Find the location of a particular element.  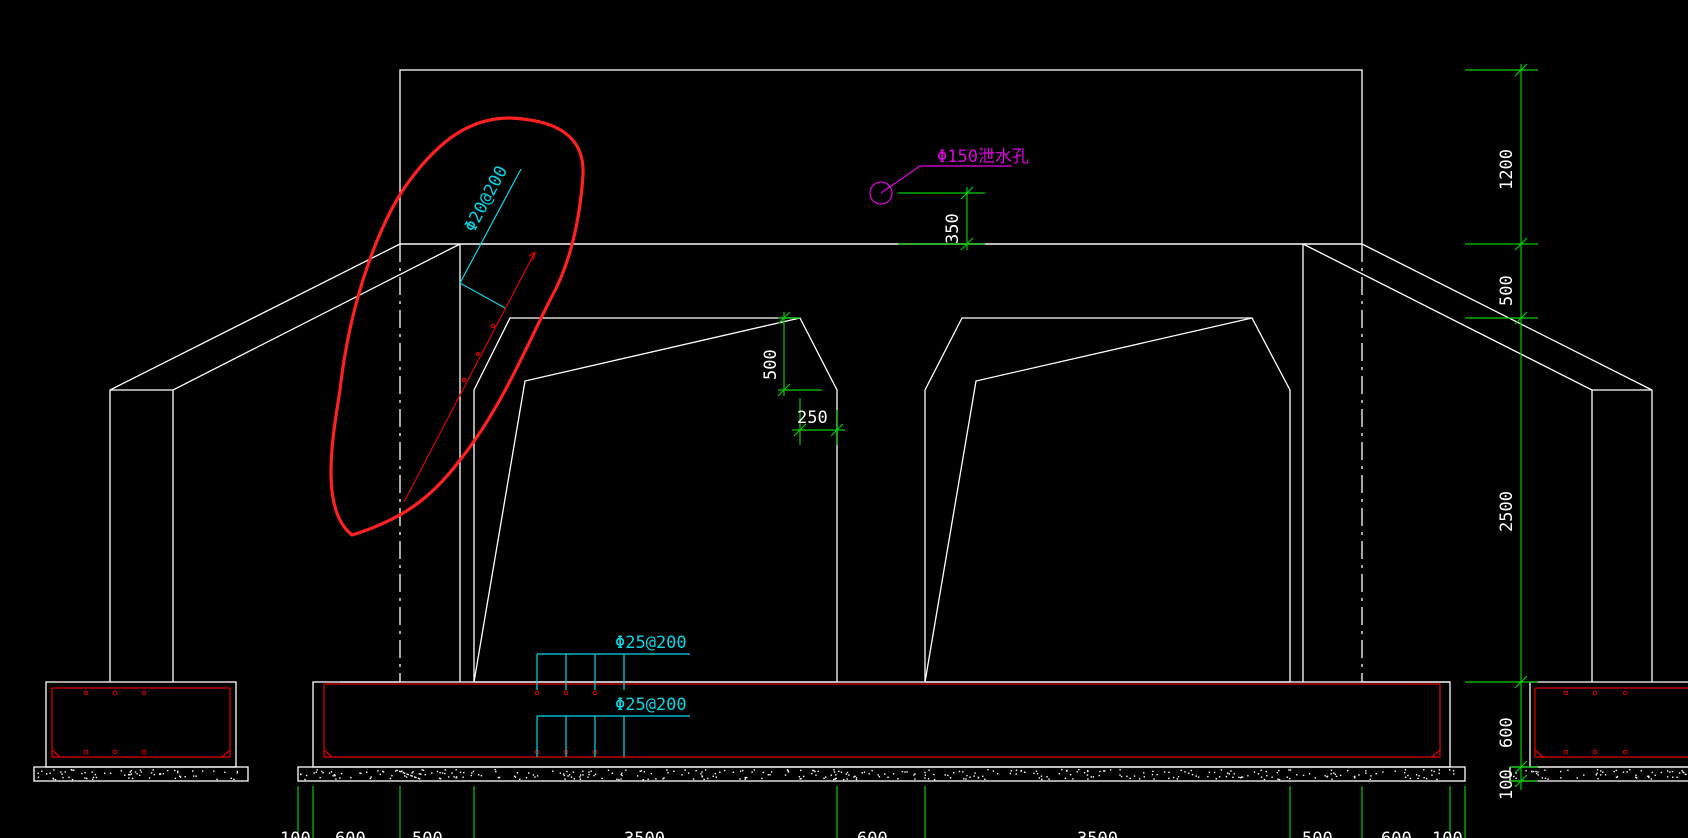

highlight-loop is located at coordinates (457, 326).